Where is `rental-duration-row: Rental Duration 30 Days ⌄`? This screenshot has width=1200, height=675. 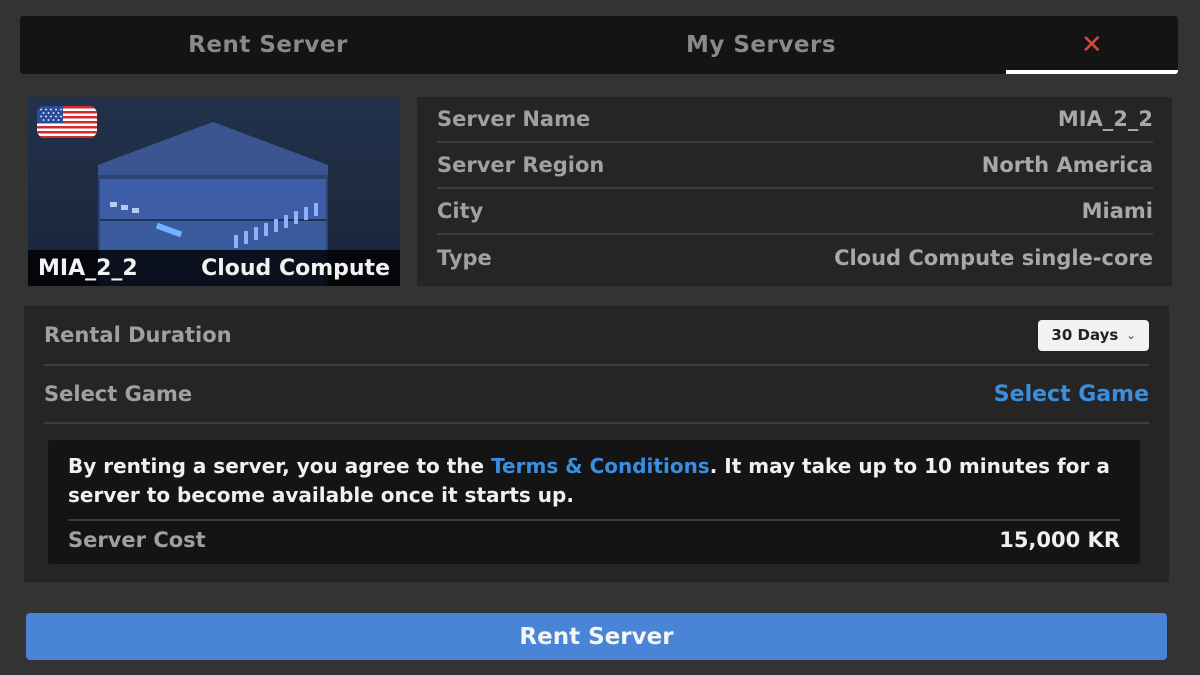
rental-duration-row: Rental Duration 30 Days ⌄ is located at coordinates (596, 336).